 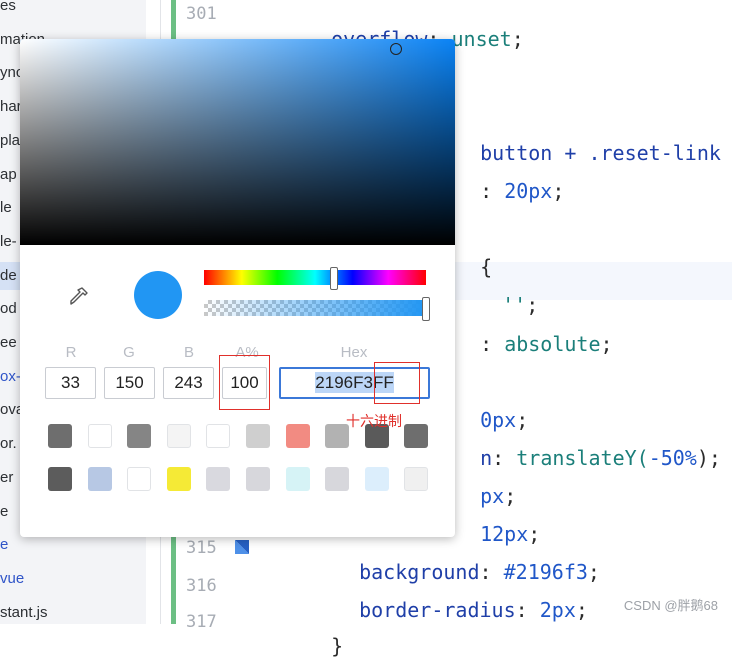 I want to click on file-tree-item: le, so click(x=6, y=208).